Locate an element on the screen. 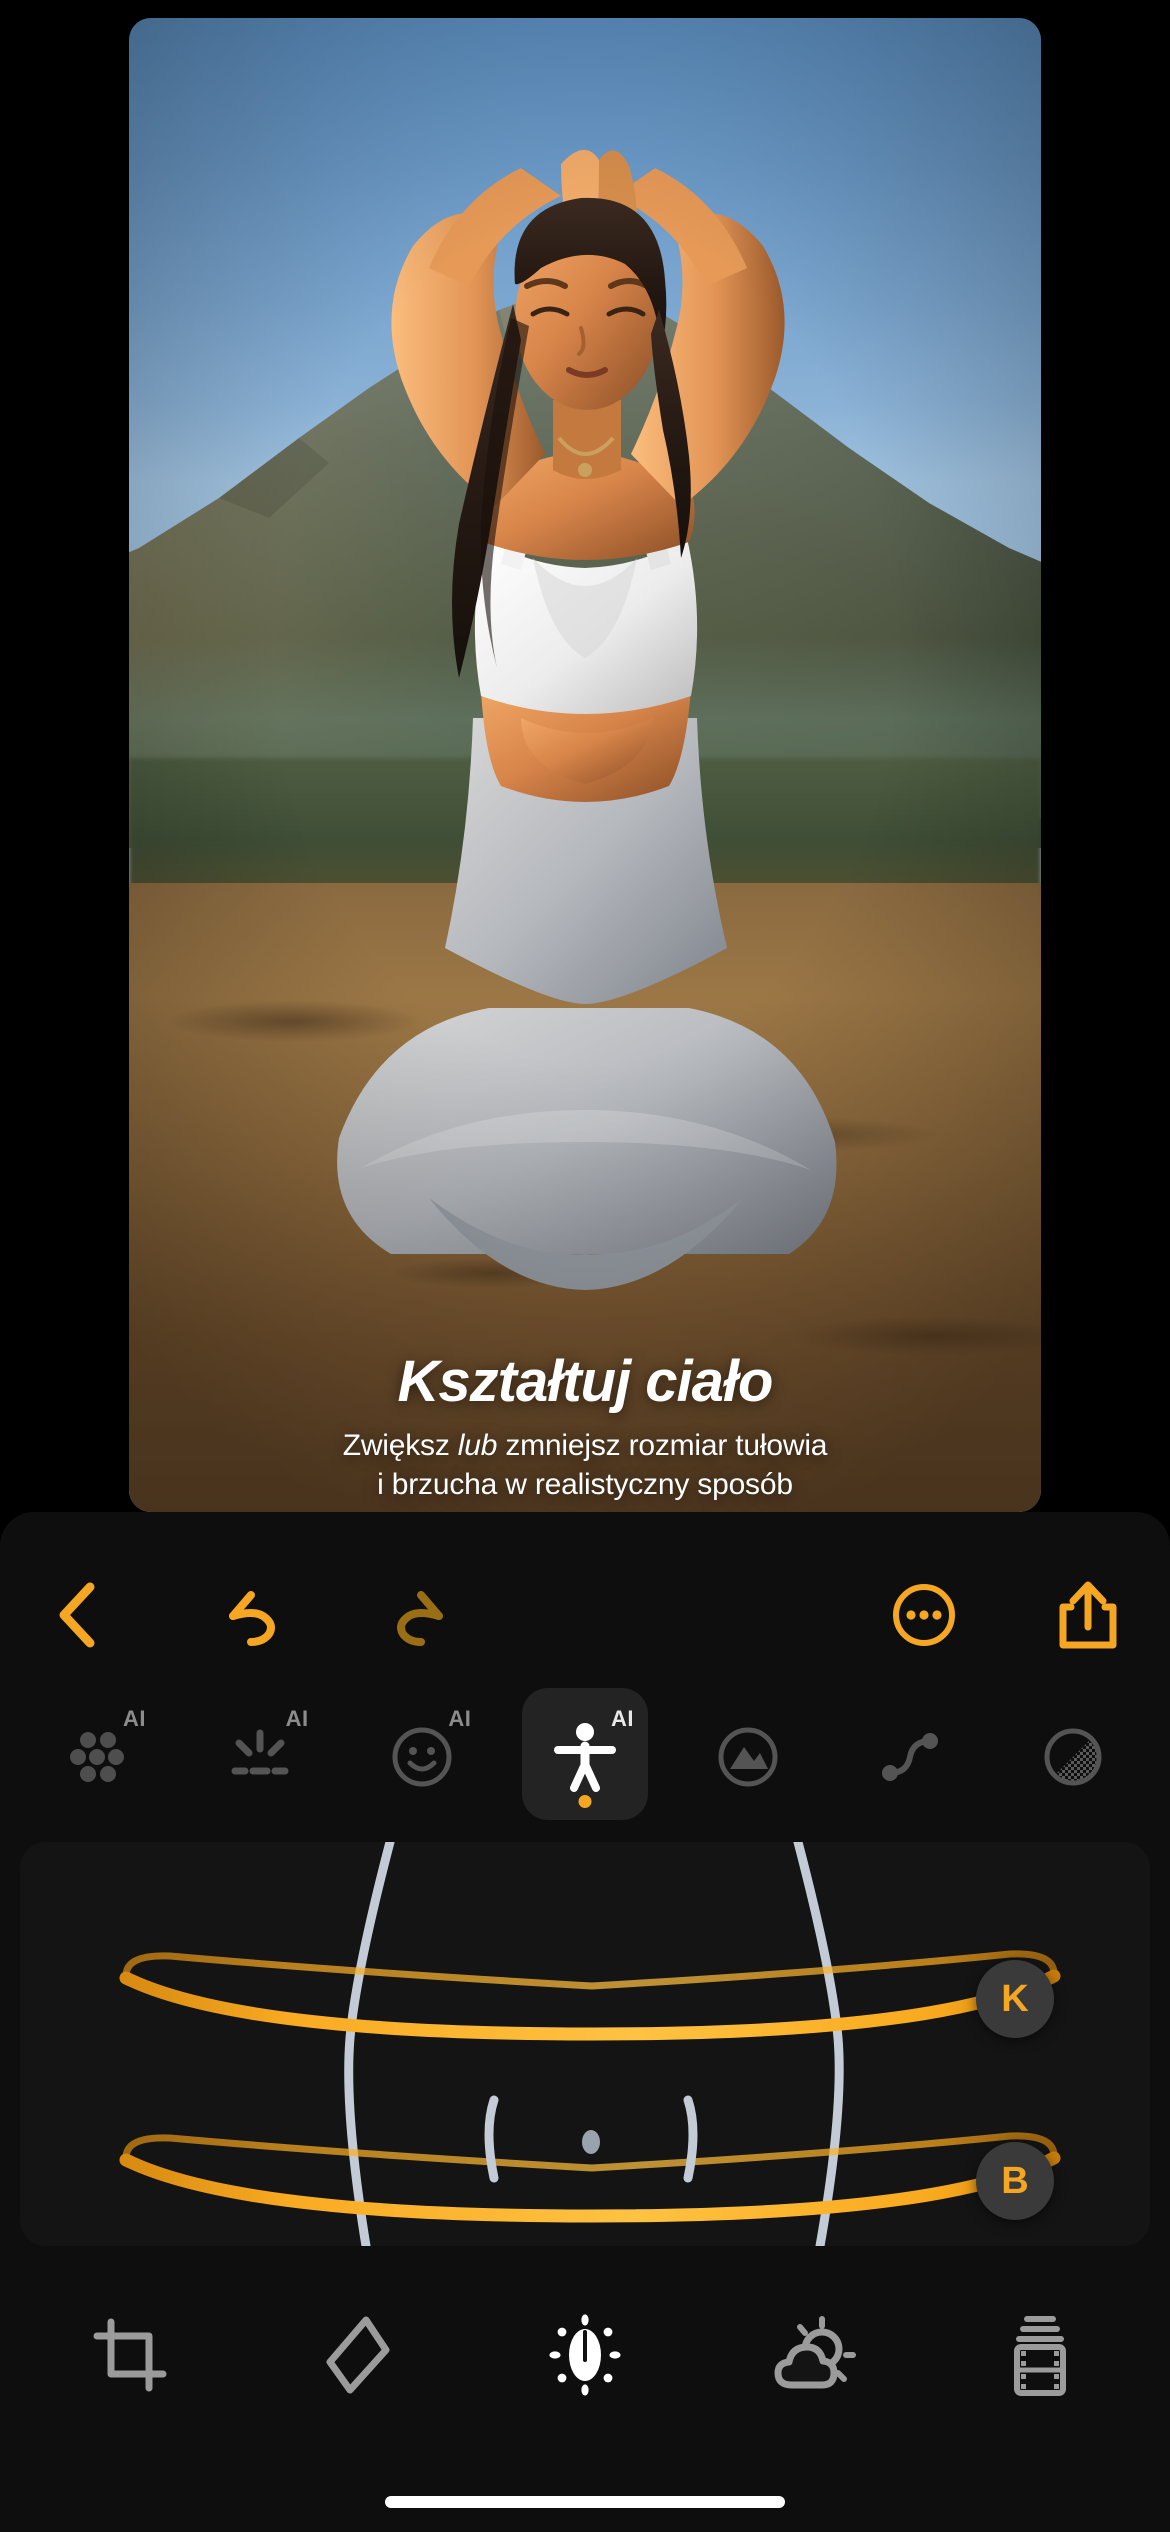 The width and height of the screenshot is (1170, 2532). halftone-circle-icon is located at coordinates (1073, 1757).